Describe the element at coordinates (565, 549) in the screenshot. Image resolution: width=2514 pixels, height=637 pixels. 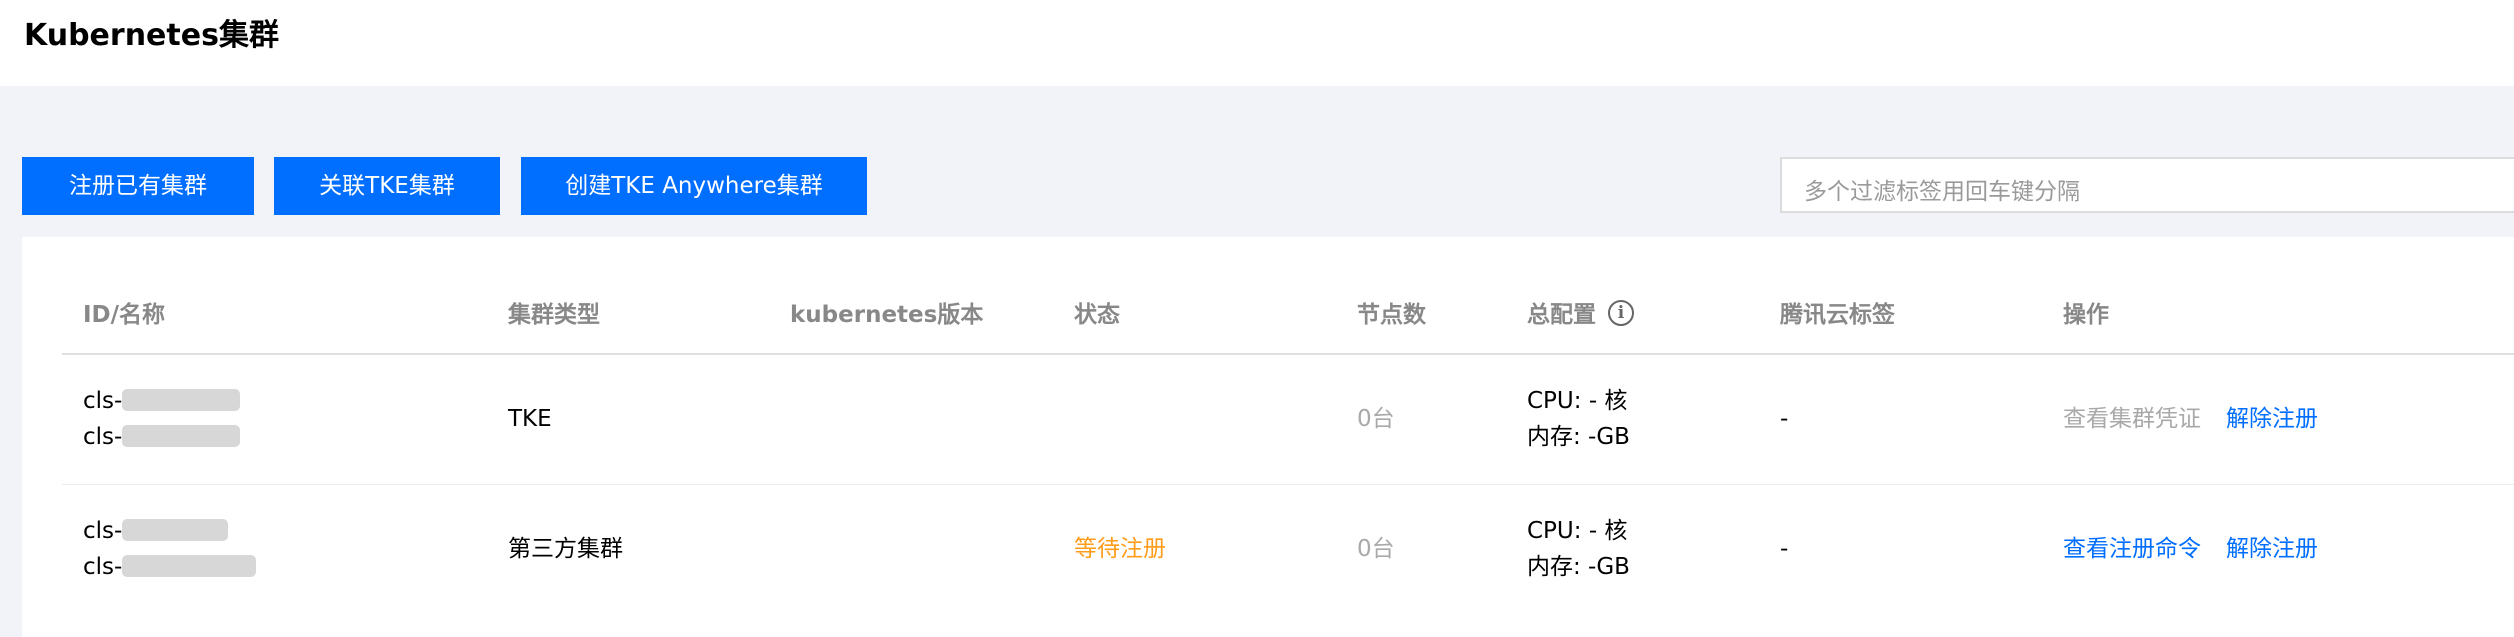
I see `cluster-type: 第三方集群` at that location.